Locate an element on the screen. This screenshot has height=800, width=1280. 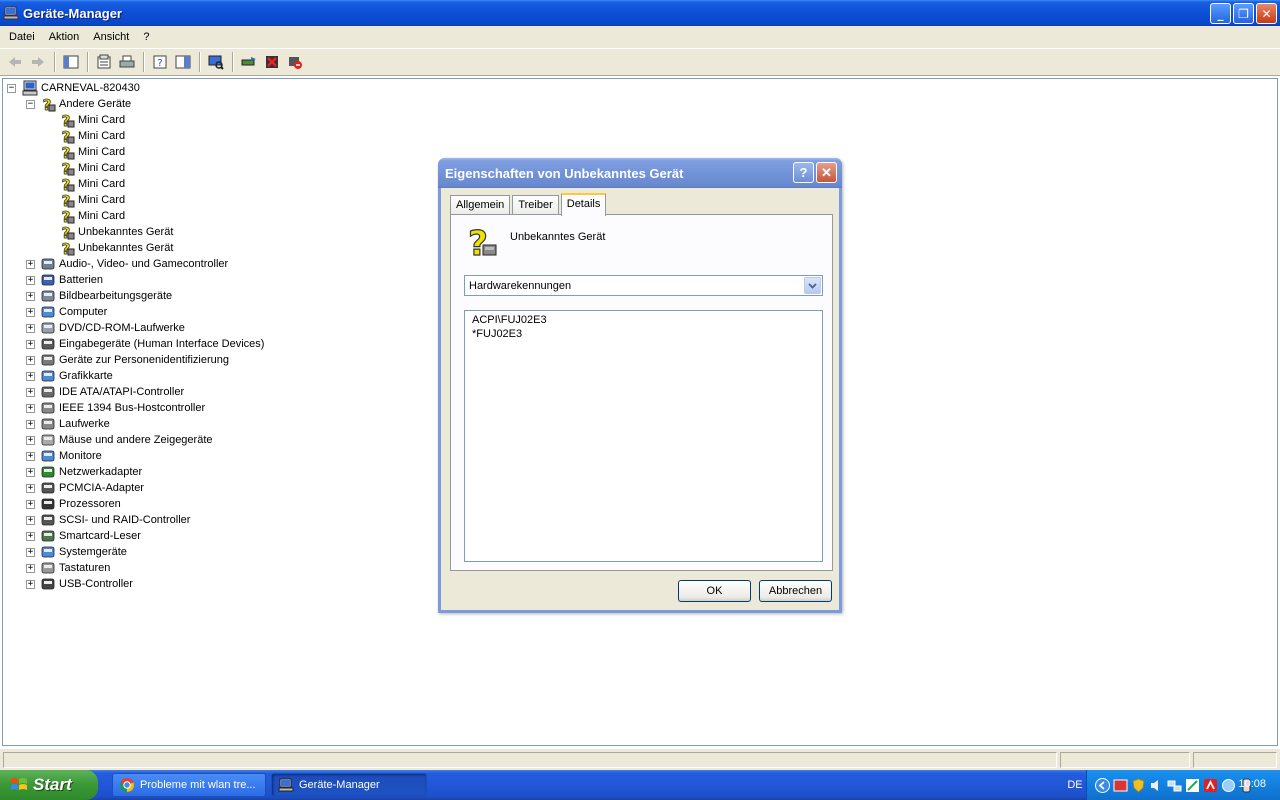
tray-wifi-icon is located at coordinates (1192, 785).